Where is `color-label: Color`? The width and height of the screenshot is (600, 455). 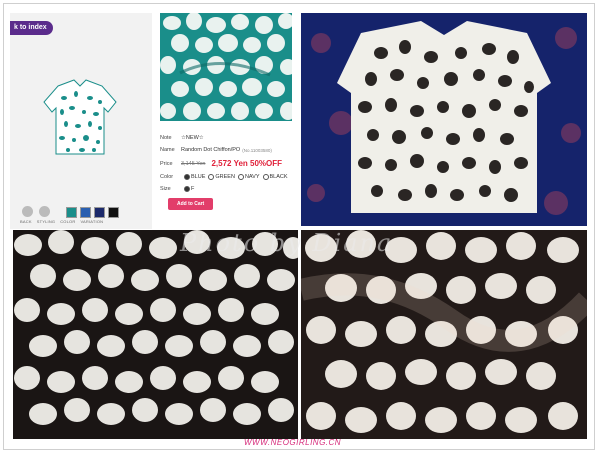 color-label: Color is located at coordinates (167, 177).